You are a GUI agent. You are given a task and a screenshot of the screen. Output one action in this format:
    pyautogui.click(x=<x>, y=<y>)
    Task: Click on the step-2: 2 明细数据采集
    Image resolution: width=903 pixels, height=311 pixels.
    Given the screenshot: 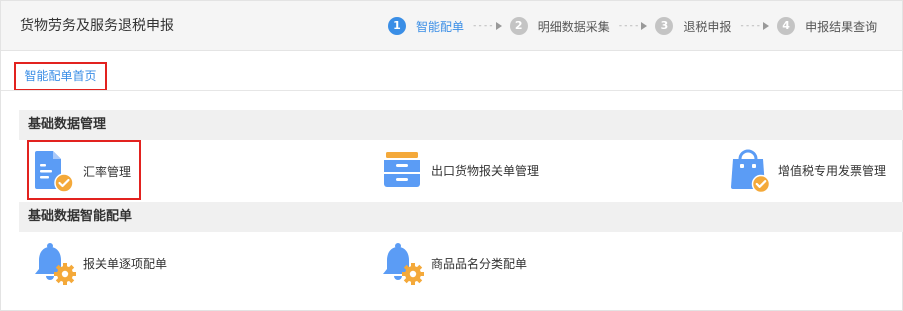 What is the action you would take?
    pyautogui.click(x=559, y=26)
    